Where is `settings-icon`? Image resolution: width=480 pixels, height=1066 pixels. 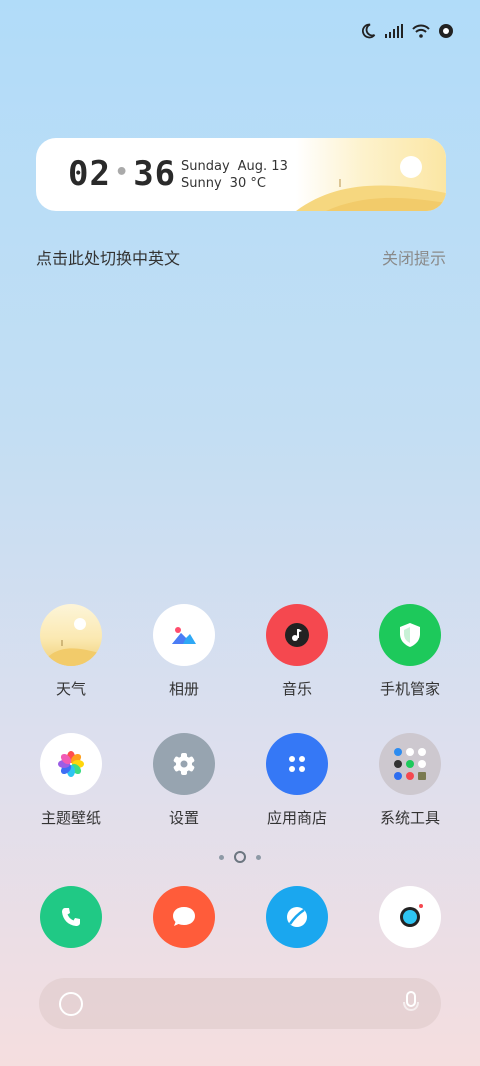 settings-icon is located at coordinates (184, 764).